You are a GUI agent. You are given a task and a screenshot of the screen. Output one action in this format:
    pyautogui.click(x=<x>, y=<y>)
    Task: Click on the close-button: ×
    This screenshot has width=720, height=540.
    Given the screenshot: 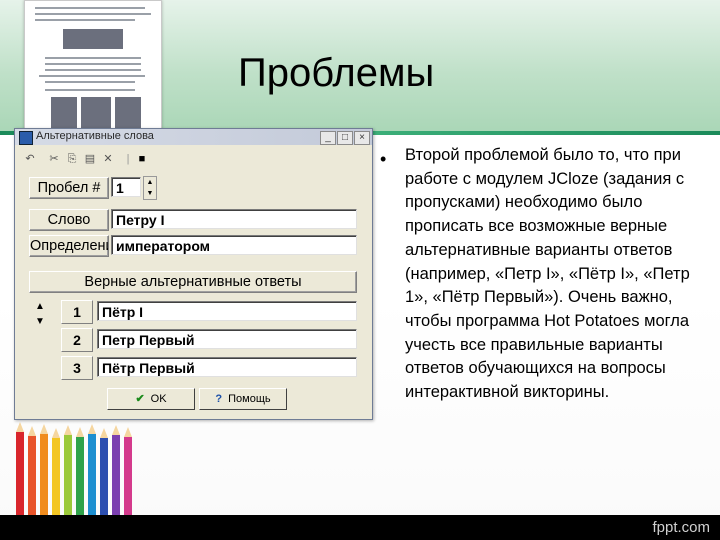 What is the action you would take?
    pyautogui.click(x=362, y=138)
    